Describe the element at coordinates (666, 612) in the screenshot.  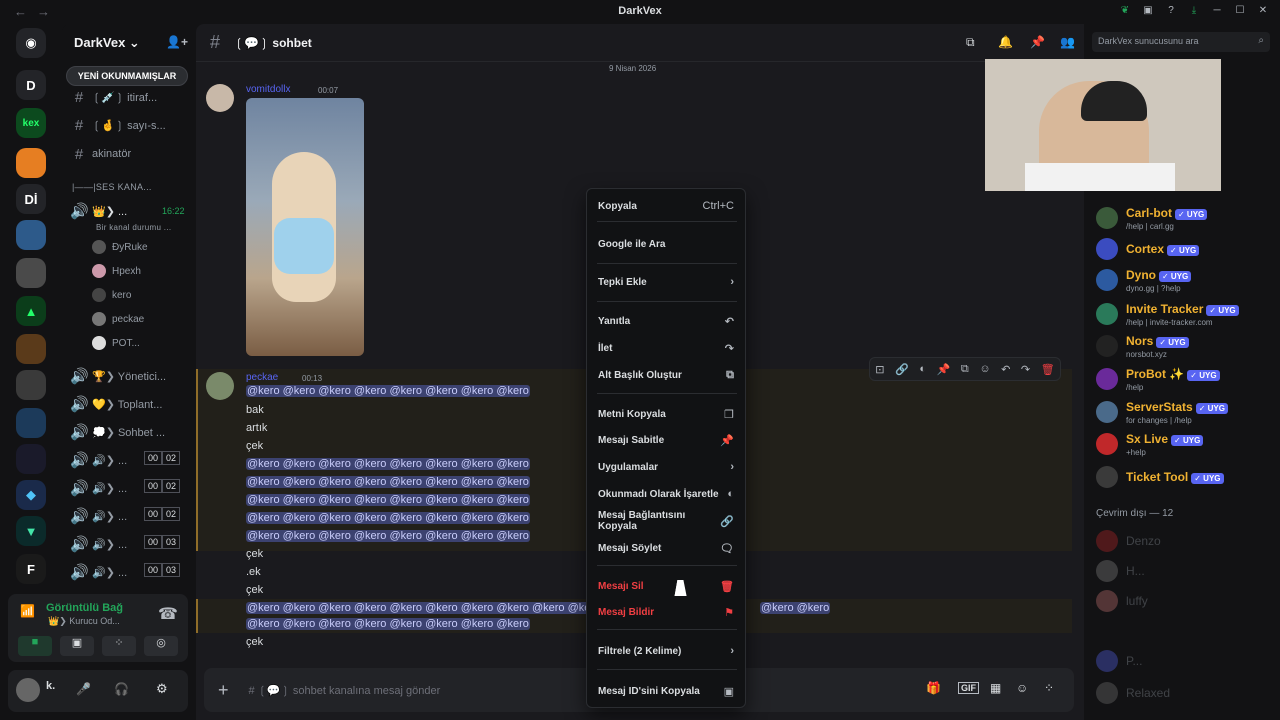
I see `menu-item-report: Mesaj Bildir ⚑` at that location.